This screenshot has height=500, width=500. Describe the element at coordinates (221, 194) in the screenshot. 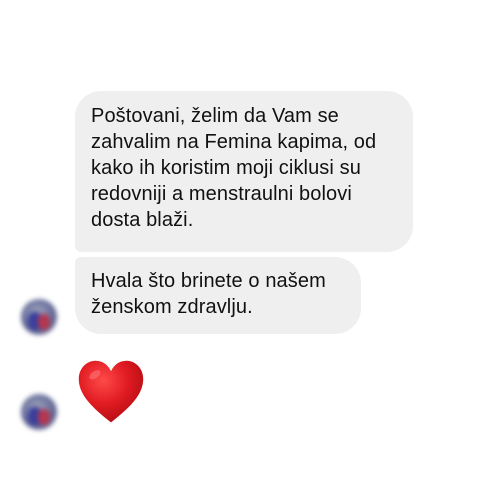

I see `message-text-line: redovniji a menstraulni bolovi` at that location.